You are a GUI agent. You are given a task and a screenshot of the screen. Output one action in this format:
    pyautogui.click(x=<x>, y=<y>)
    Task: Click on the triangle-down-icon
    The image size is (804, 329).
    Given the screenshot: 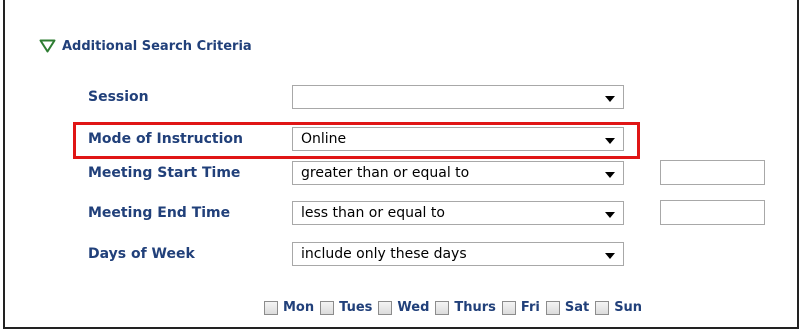 What is the action you would take?
    pyautogui.click(x=47, y=46)
    